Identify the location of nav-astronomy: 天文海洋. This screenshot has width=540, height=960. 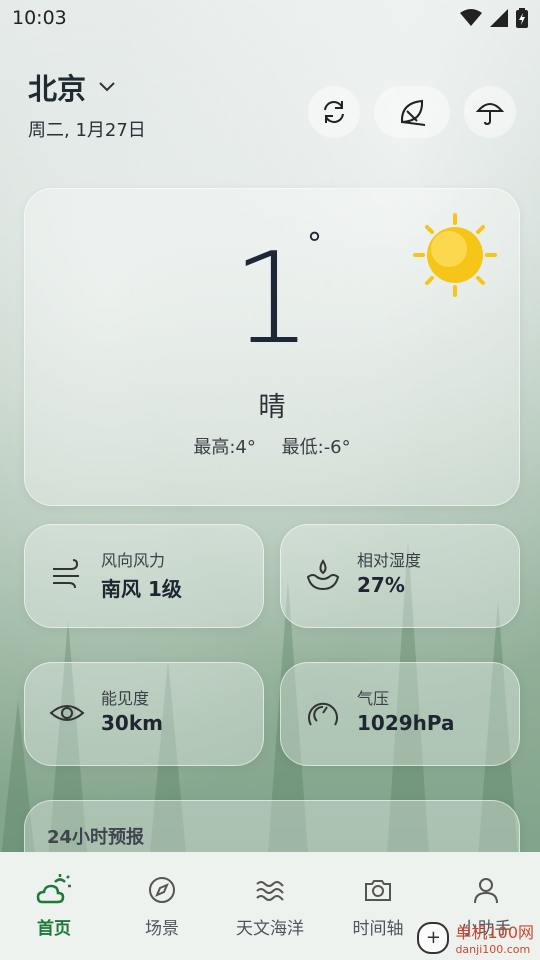
(270, 905).